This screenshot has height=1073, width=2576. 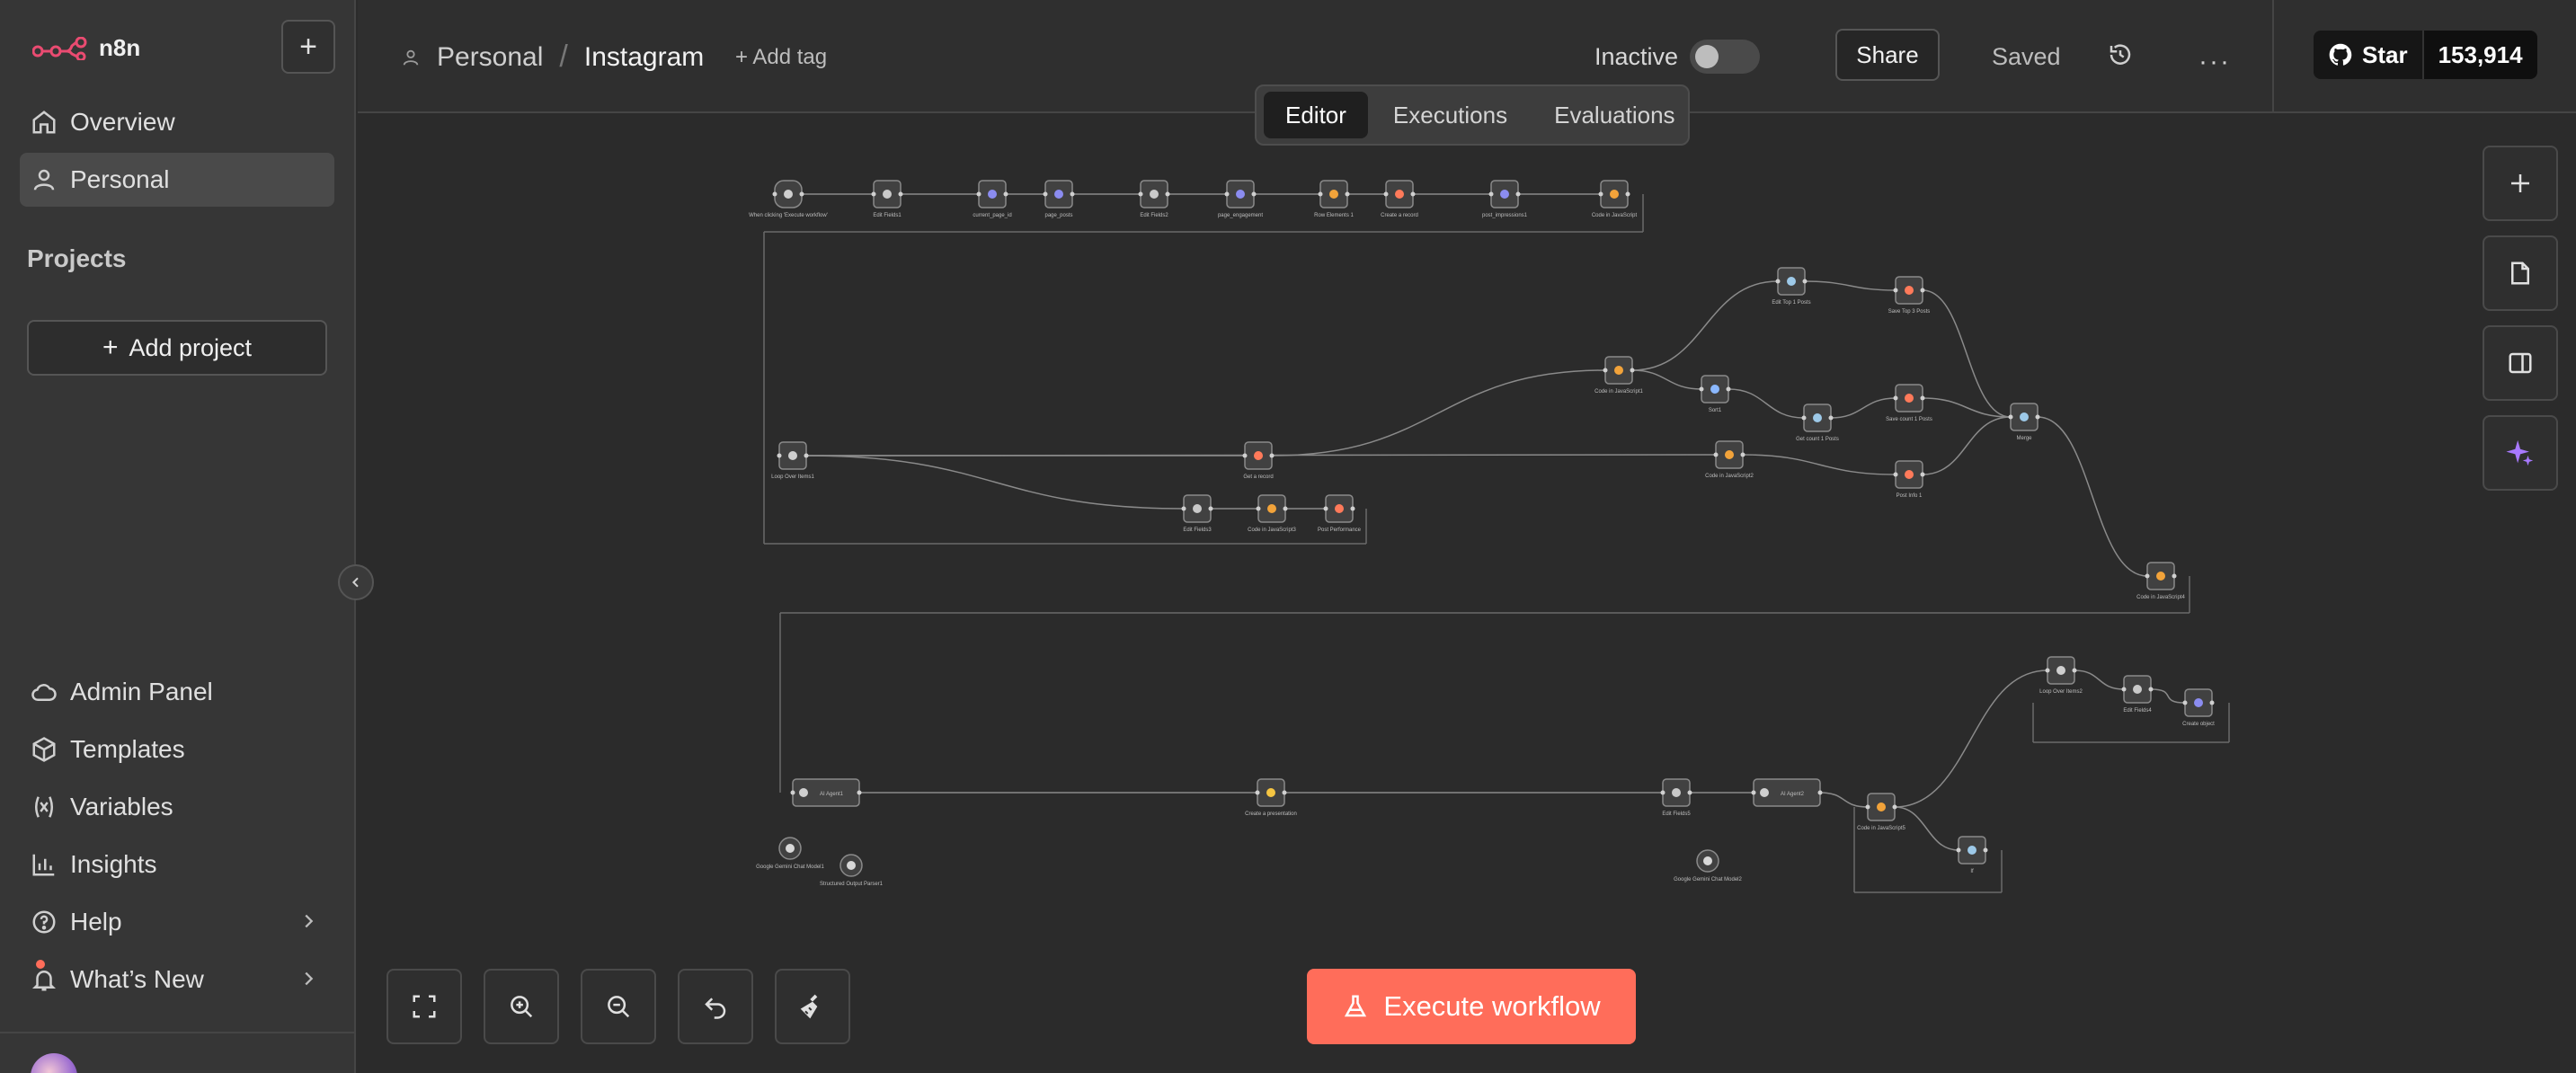 I want to click on create-new-button: +, so click(x=308, y=47).